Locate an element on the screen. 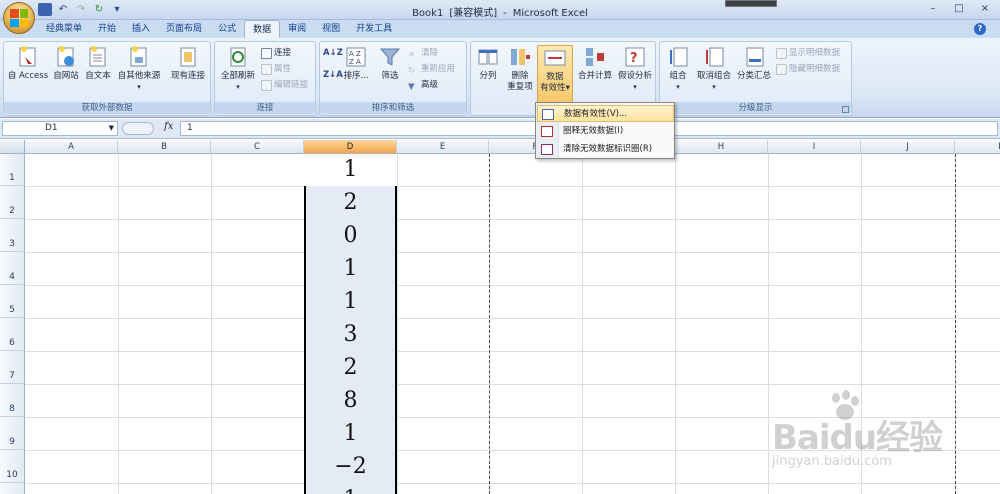 This screenshot has height=494, width=1000. data-validation-menu-icon is located at coordinates (548, 114).